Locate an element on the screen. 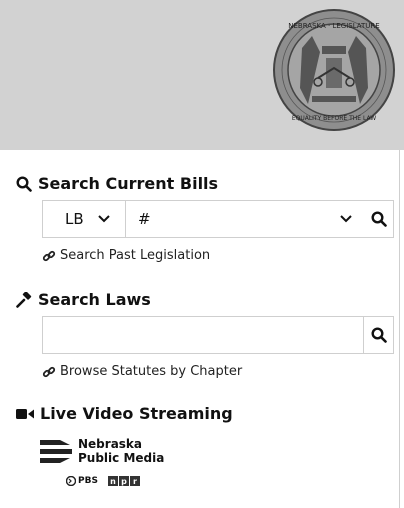  pbs-logo: PBS is located at coordinates (82, 481).